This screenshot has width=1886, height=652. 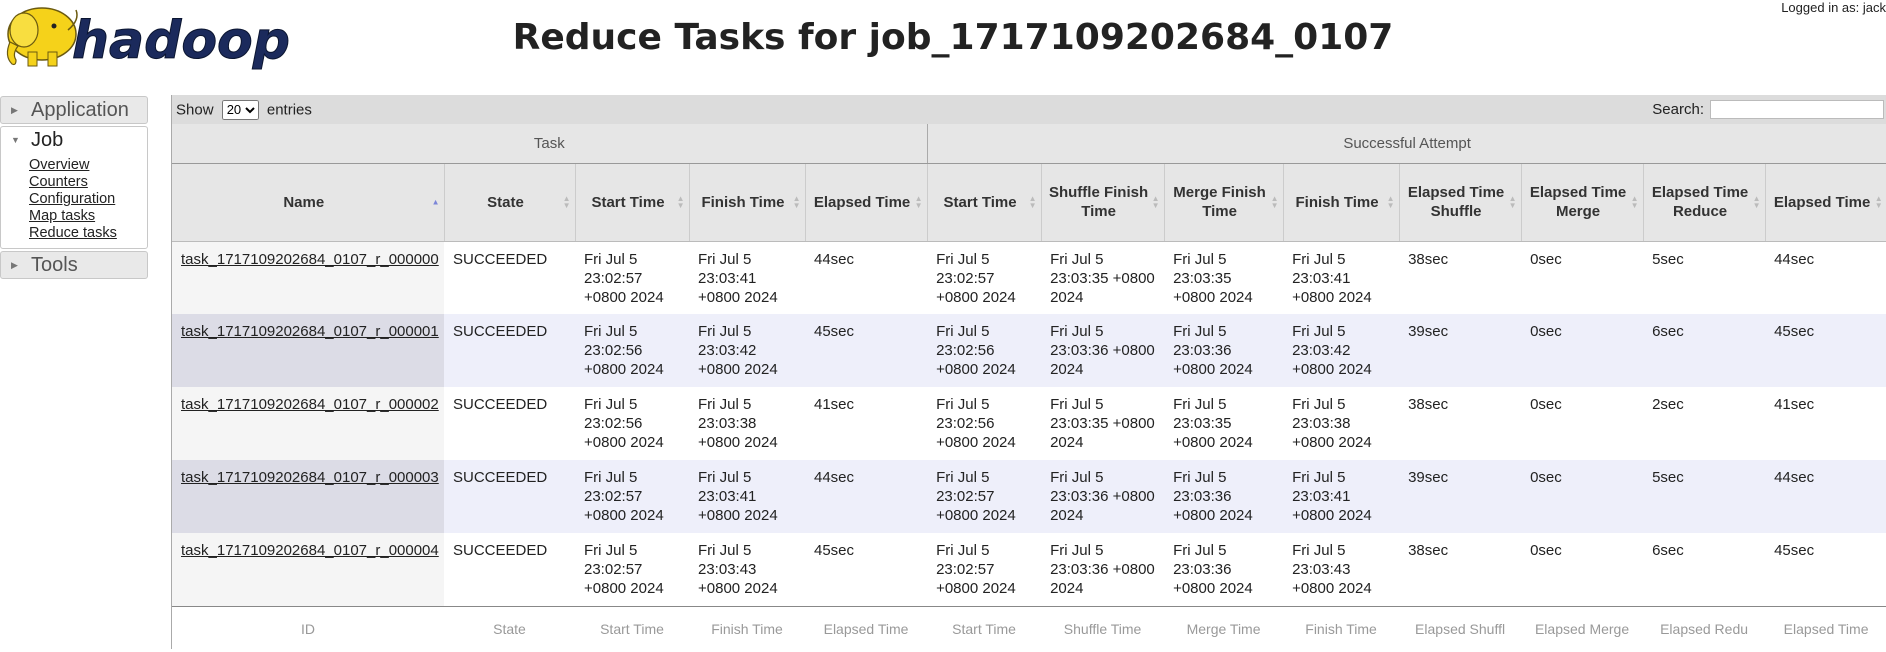 What do you see at coordinates (88, 216) in the screenshot?
I see `nav-link-map-tasks: Map tasks` at bounding box center [88, 216].